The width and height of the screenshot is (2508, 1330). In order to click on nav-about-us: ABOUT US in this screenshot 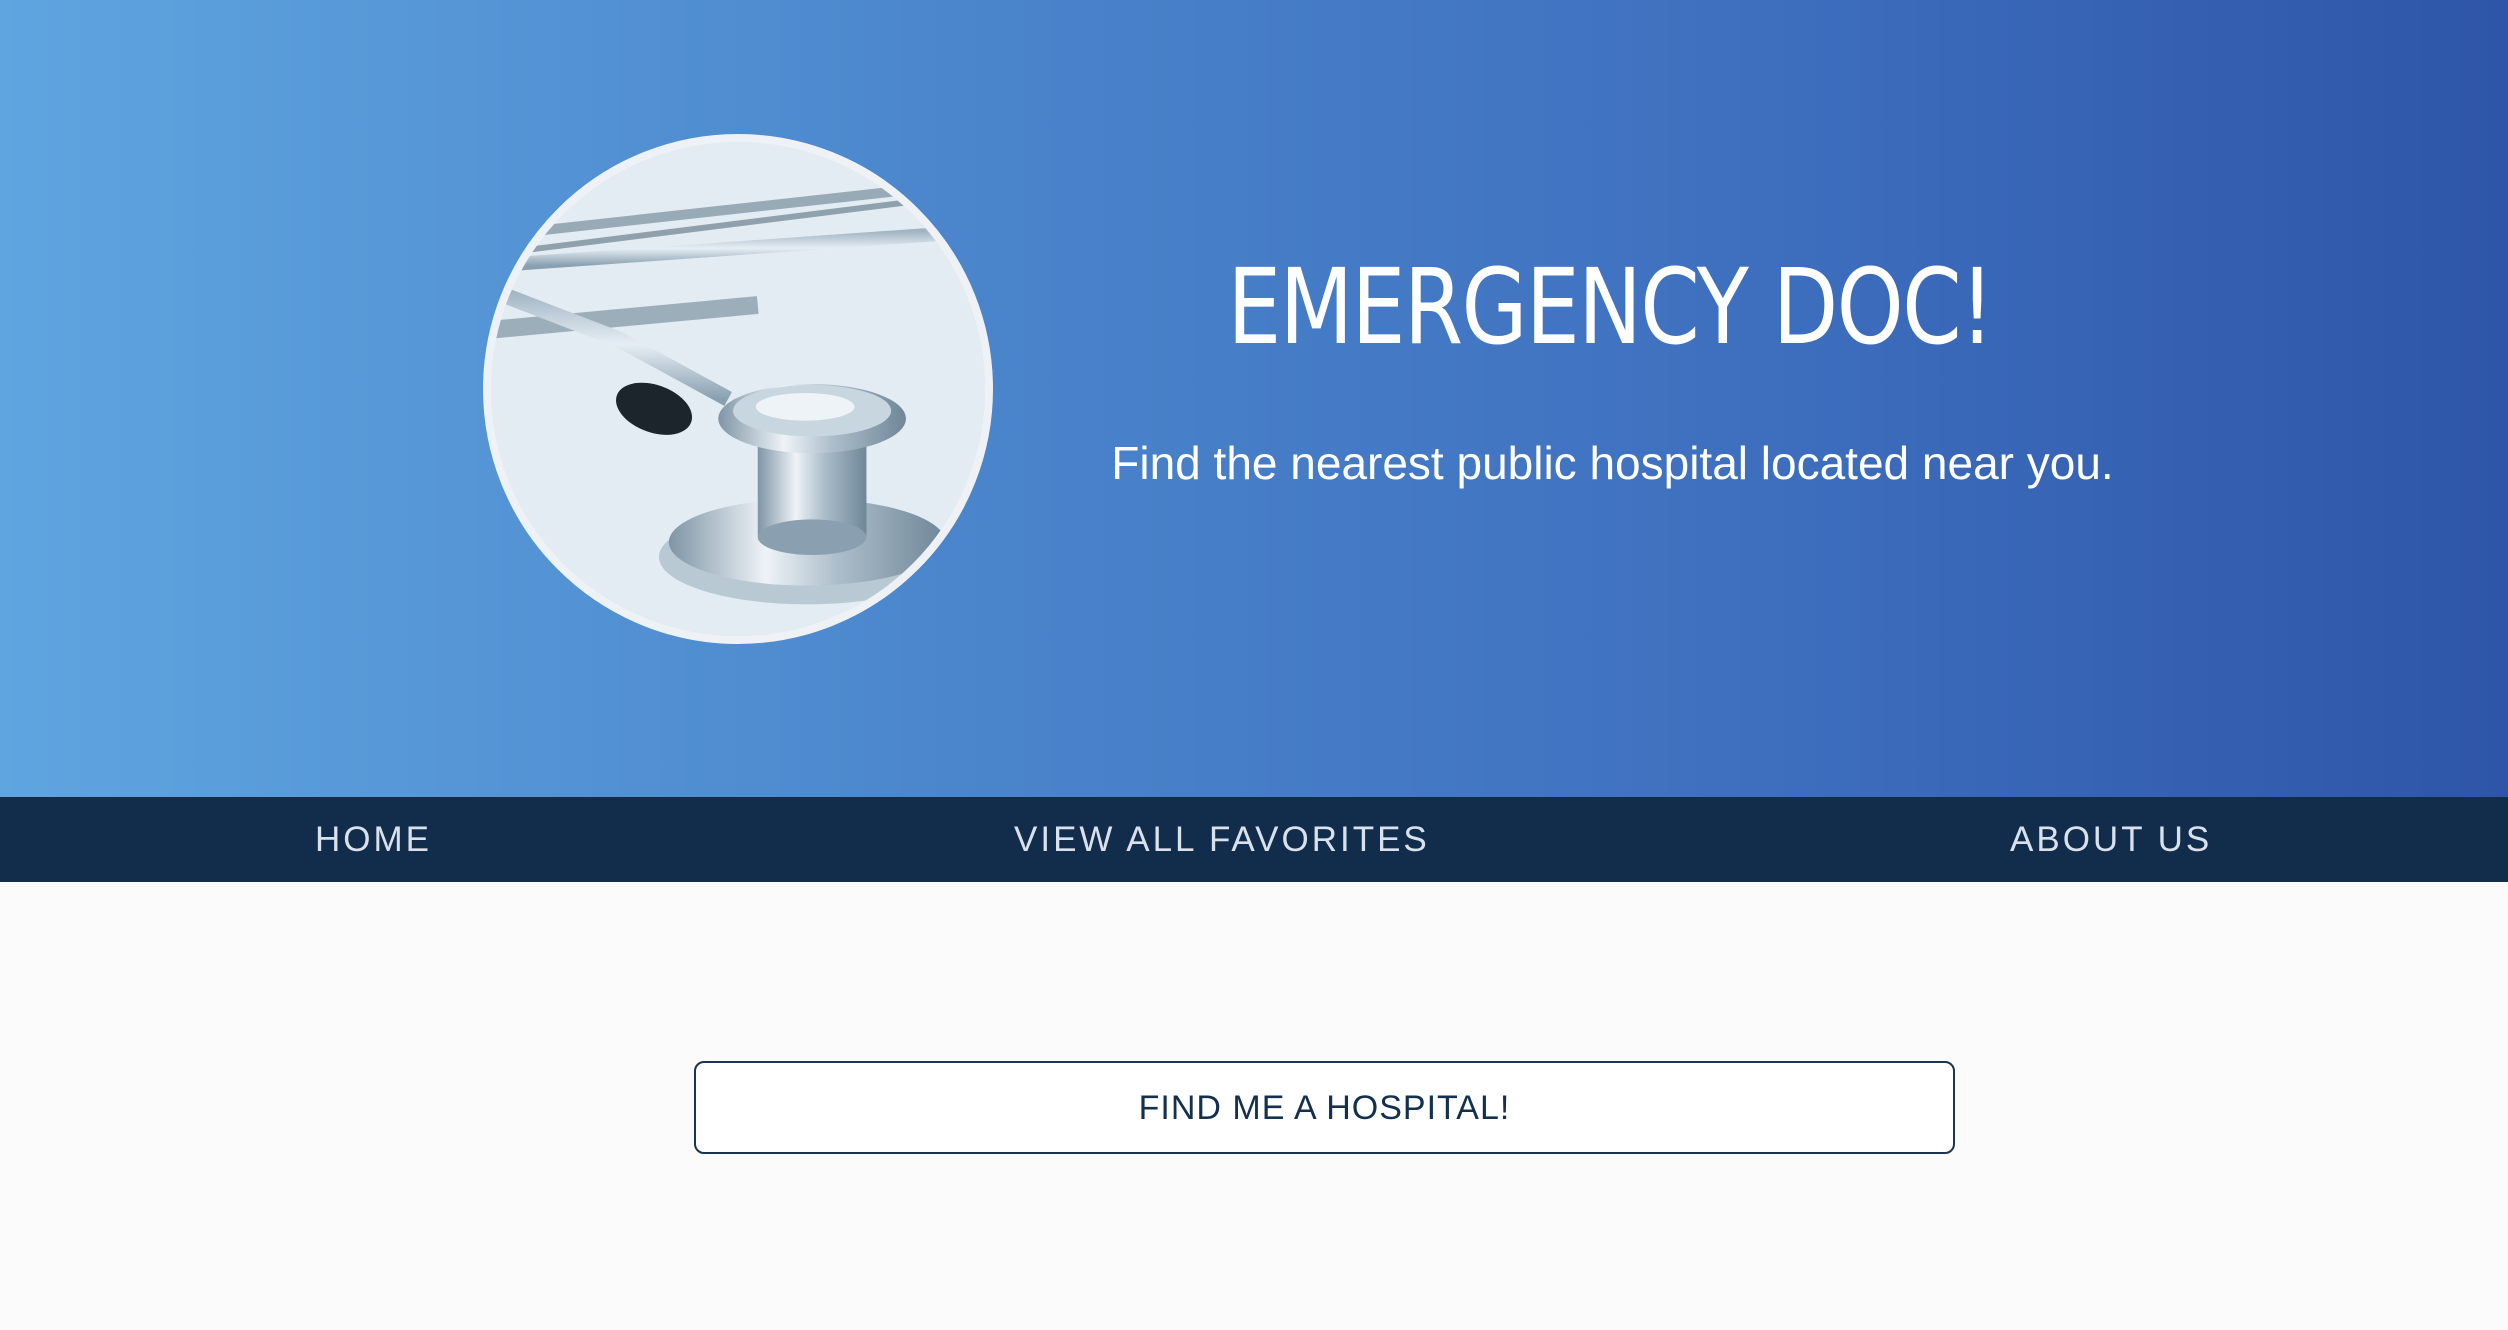, I will do `click(2111, 839)`.